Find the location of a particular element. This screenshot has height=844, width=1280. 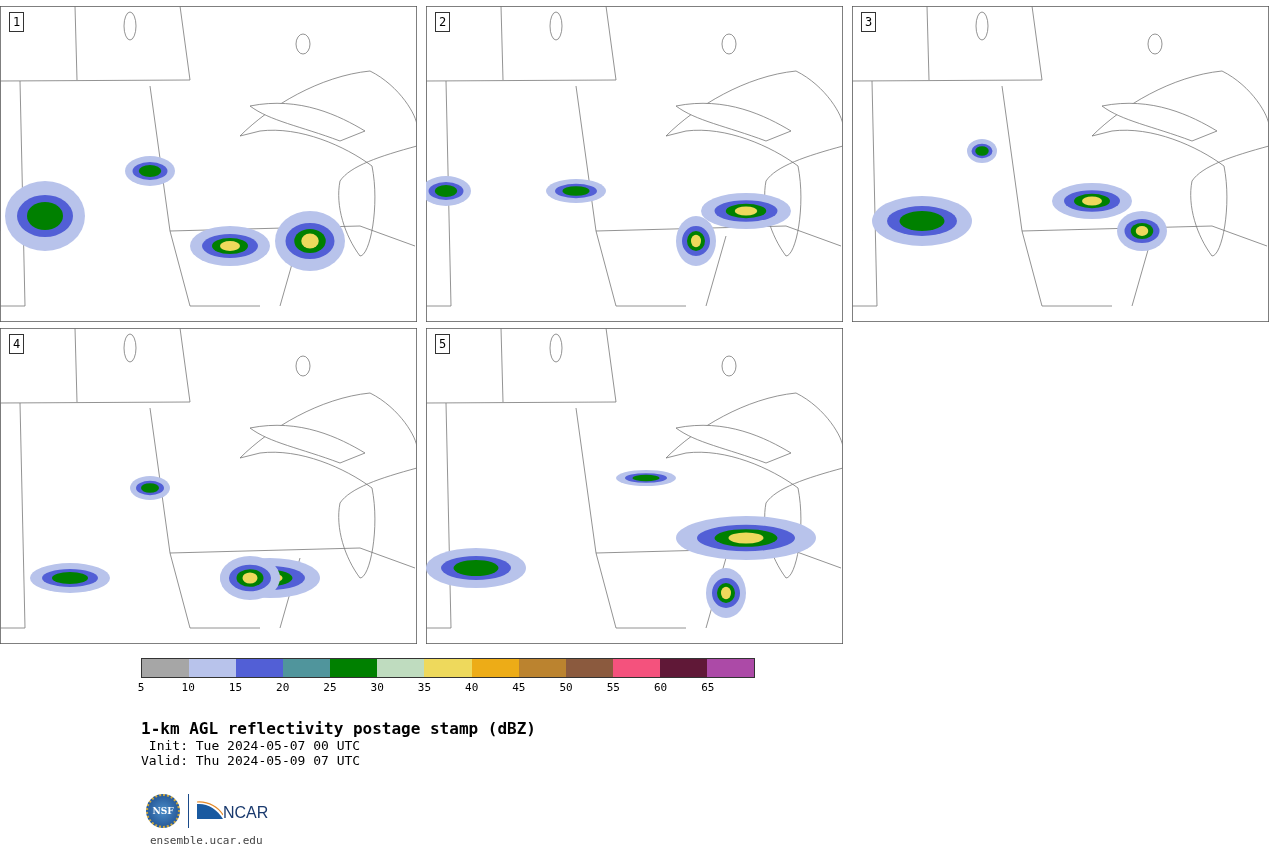

panel-number: 5 is located at coordinates (443, 344).